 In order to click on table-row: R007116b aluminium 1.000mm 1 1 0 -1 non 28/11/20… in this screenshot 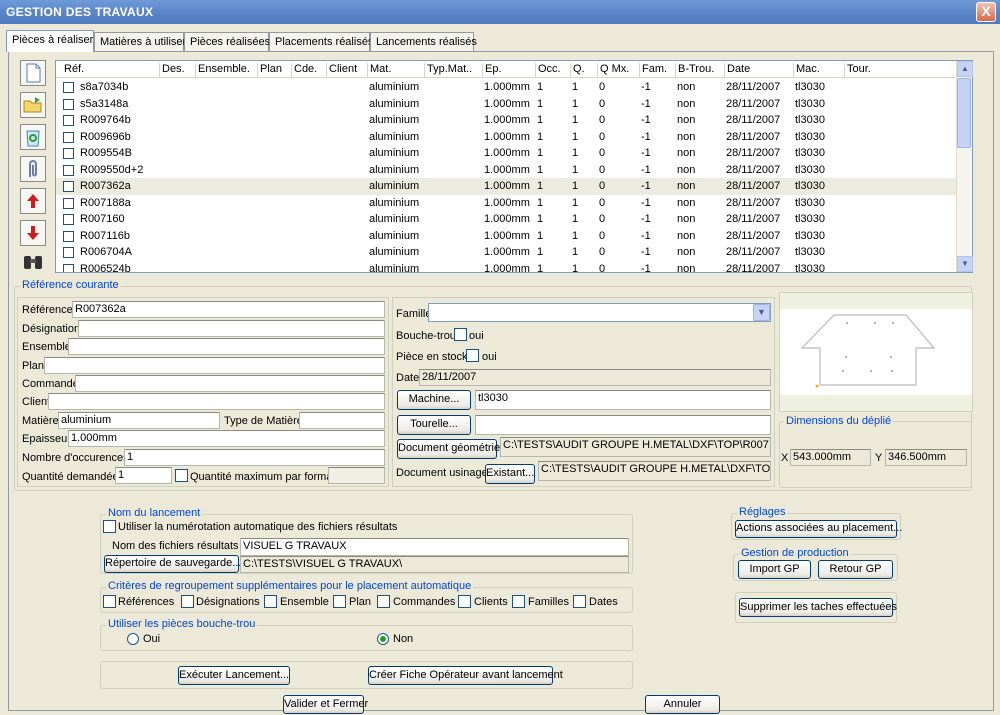, I will do `click(507, 236)`.